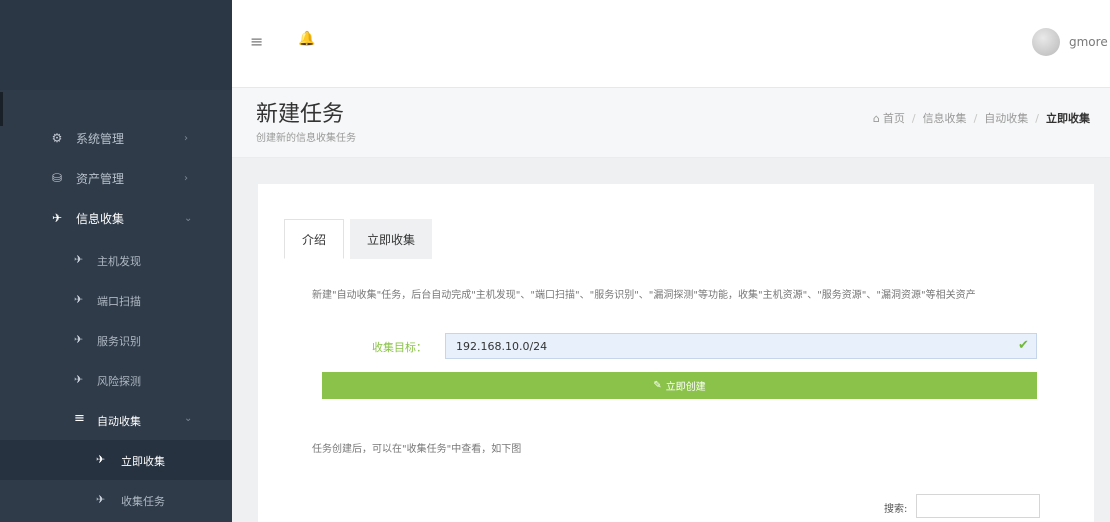 Image resolution: width=1110 pixels, height=522 pixels. Describe the element at coordinates (1023, 345) in the screenshot. I see `check-icon: ✔` at that location.